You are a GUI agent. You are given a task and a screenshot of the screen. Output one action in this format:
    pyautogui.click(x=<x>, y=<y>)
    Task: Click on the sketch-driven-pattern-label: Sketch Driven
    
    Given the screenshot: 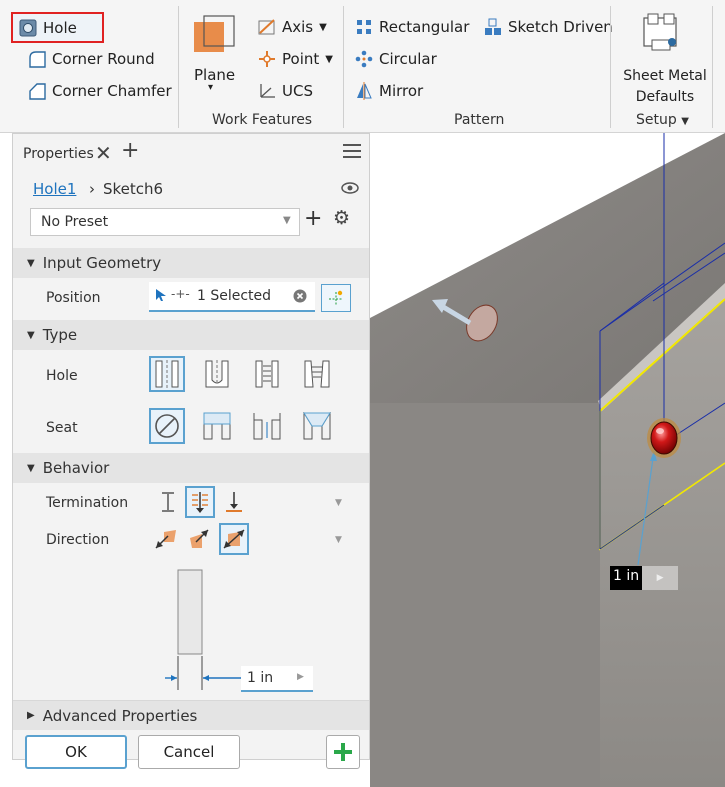 What is the action you would take?
    pyautogui.click(x=560, y=27)
    